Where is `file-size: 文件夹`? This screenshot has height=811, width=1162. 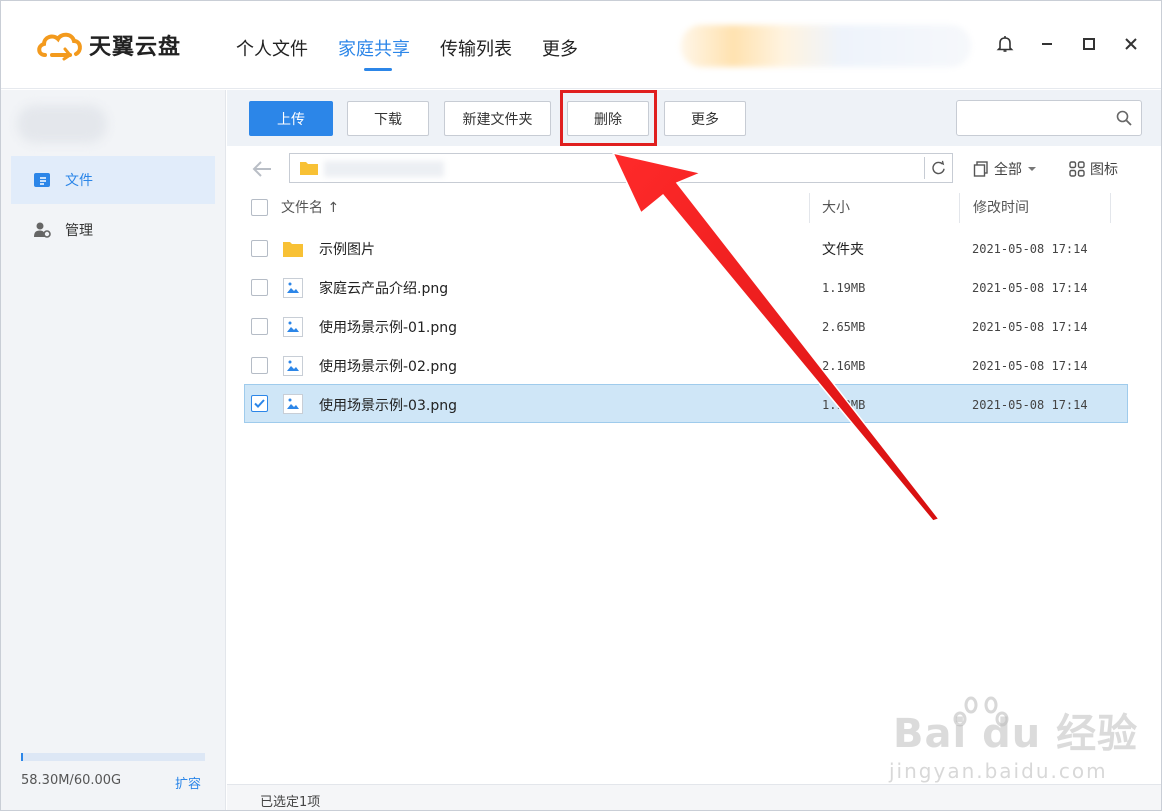 file-size: 文件夹 is located at coordinates (843, 249).